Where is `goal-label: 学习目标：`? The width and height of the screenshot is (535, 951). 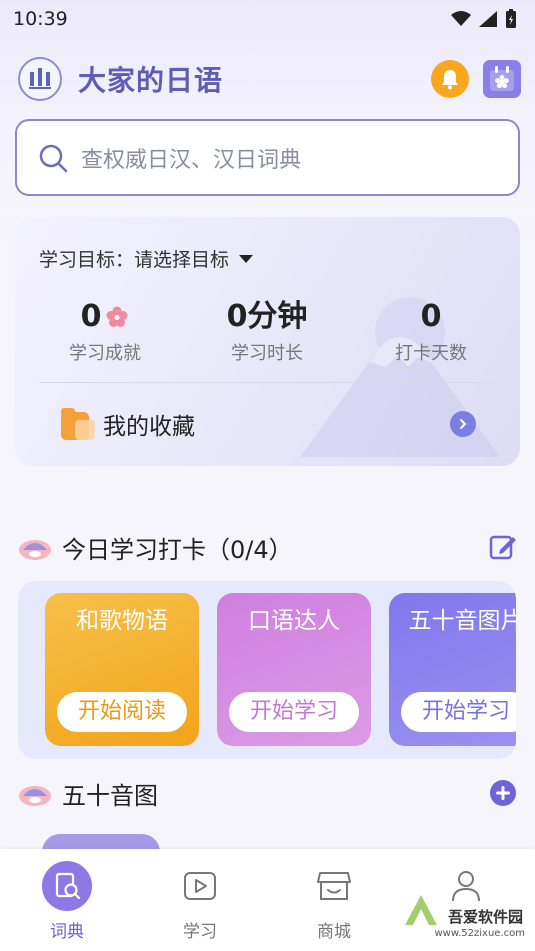
goal-label: 学习目标： is located at coordinates (87, 260).